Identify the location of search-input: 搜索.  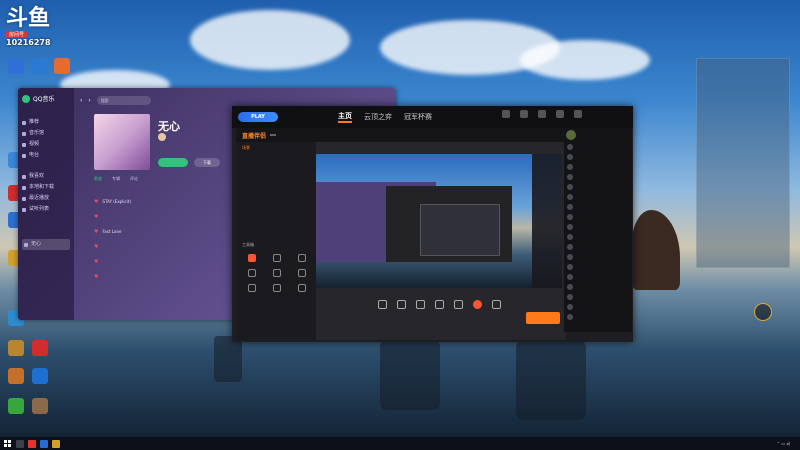
(123, 100).